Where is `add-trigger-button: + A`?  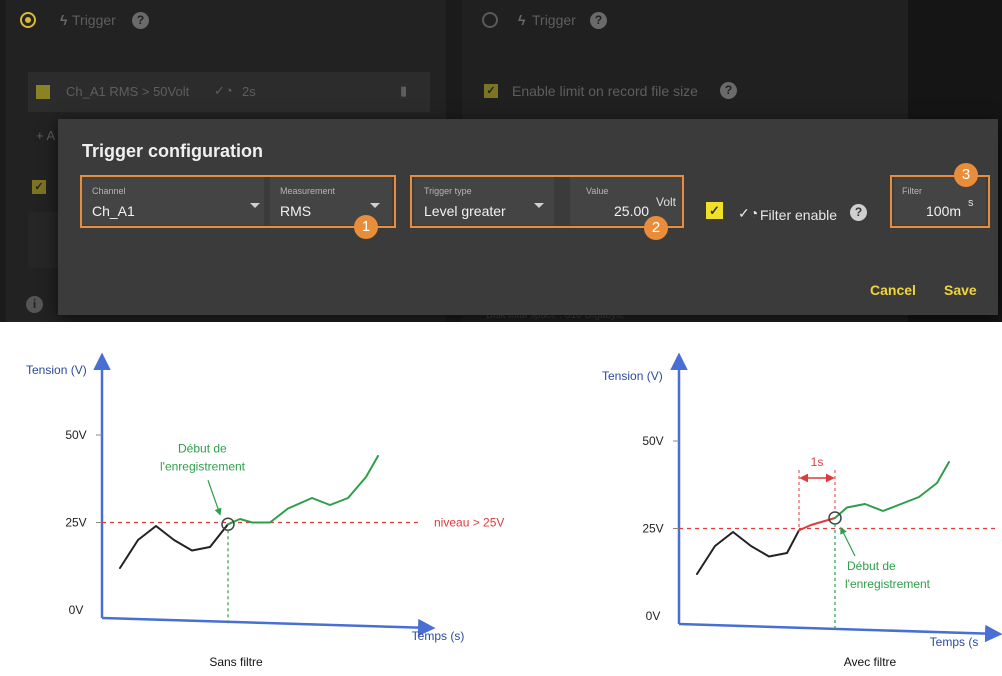
add-trigger-button: + A is located at coordinates (45, 135).